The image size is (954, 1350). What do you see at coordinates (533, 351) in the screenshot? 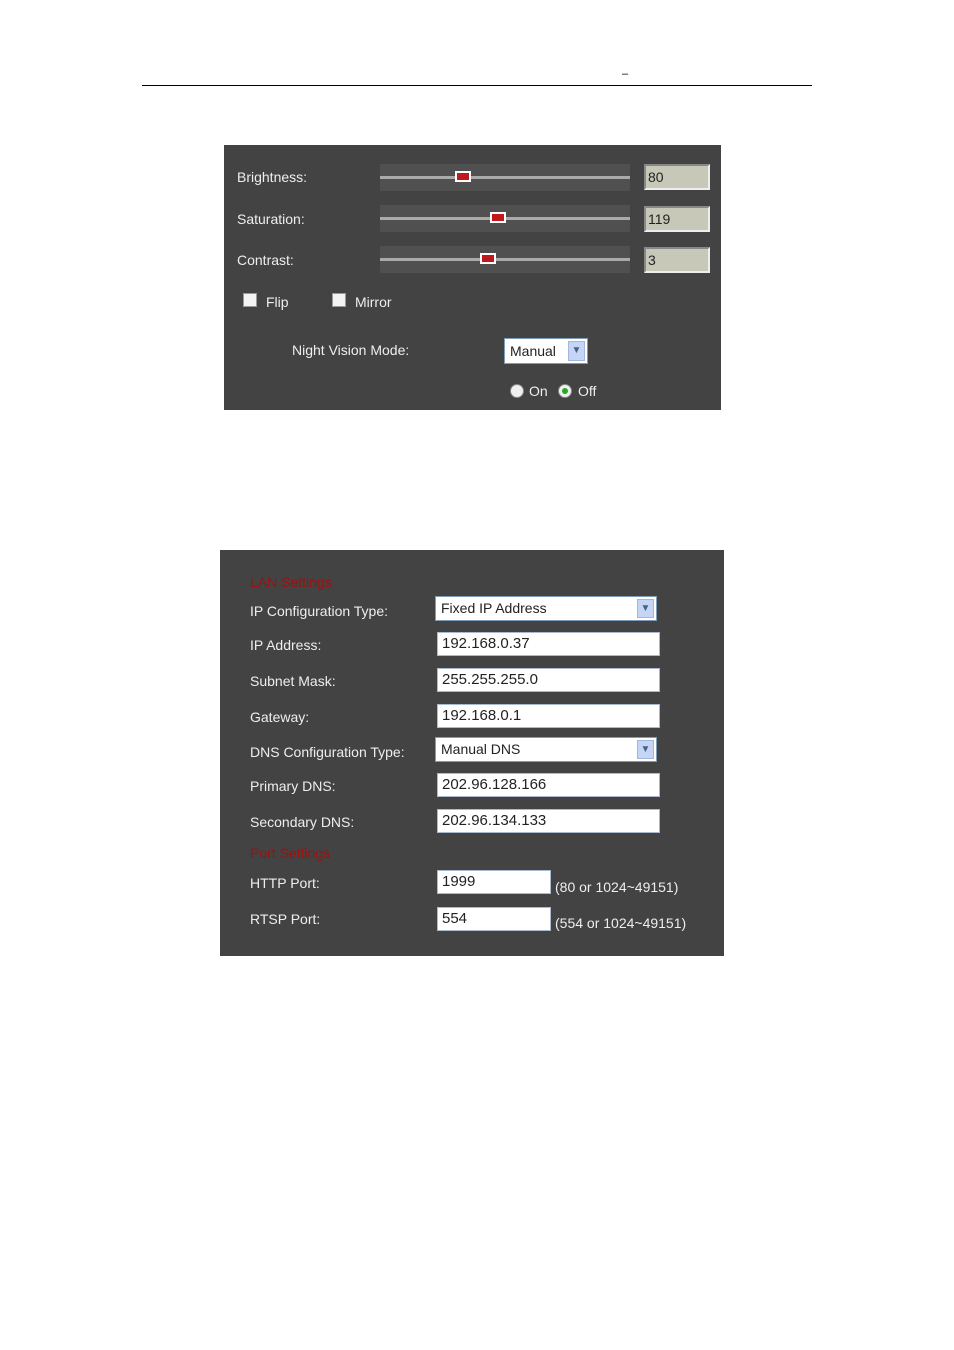
I see `night-vision-selected: Manual` at bounding box center [533, 351].